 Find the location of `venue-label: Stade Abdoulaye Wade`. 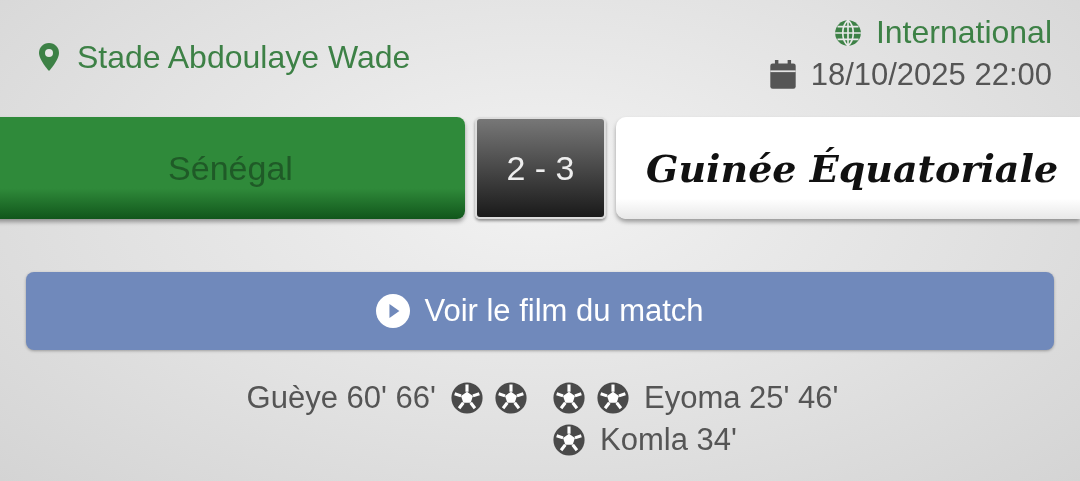

venue-label: Stade Abdoulaye Wade is located at coordinates (244, 57).